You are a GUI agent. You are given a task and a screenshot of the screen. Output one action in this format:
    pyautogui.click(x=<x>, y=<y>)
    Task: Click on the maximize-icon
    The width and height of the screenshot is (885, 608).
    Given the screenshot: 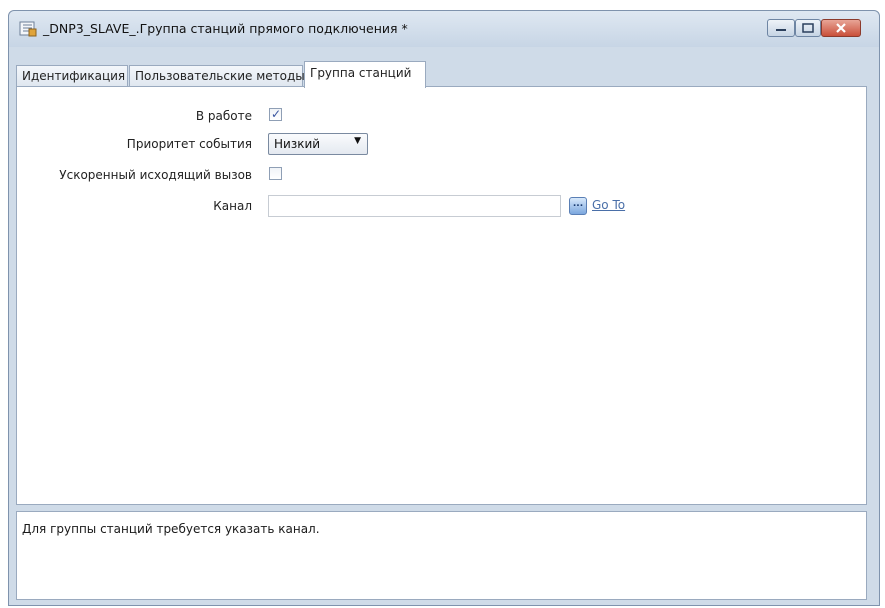 What is the action you would take?
    pyautogui.click(x=808, y=28)
    